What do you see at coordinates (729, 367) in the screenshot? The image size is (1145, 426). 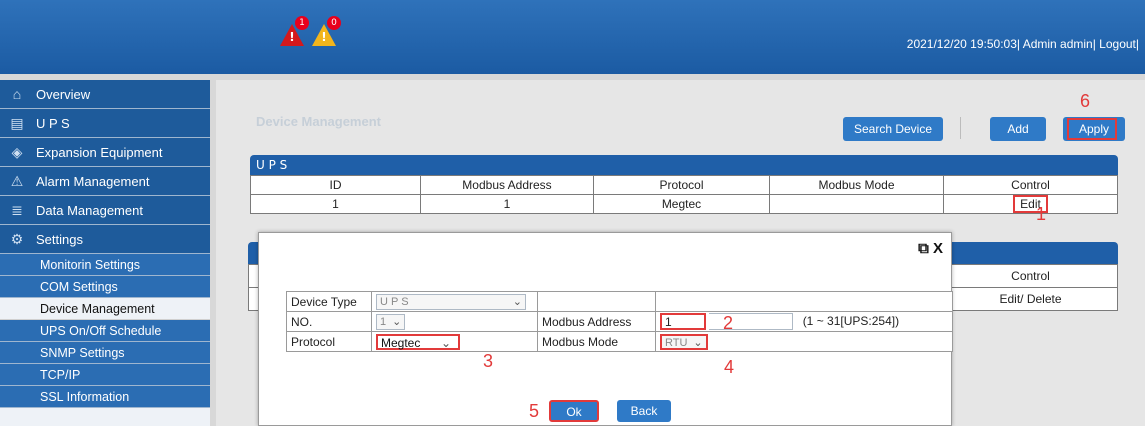 I see `annotation-4: 4` at bounding box center [729, 367].